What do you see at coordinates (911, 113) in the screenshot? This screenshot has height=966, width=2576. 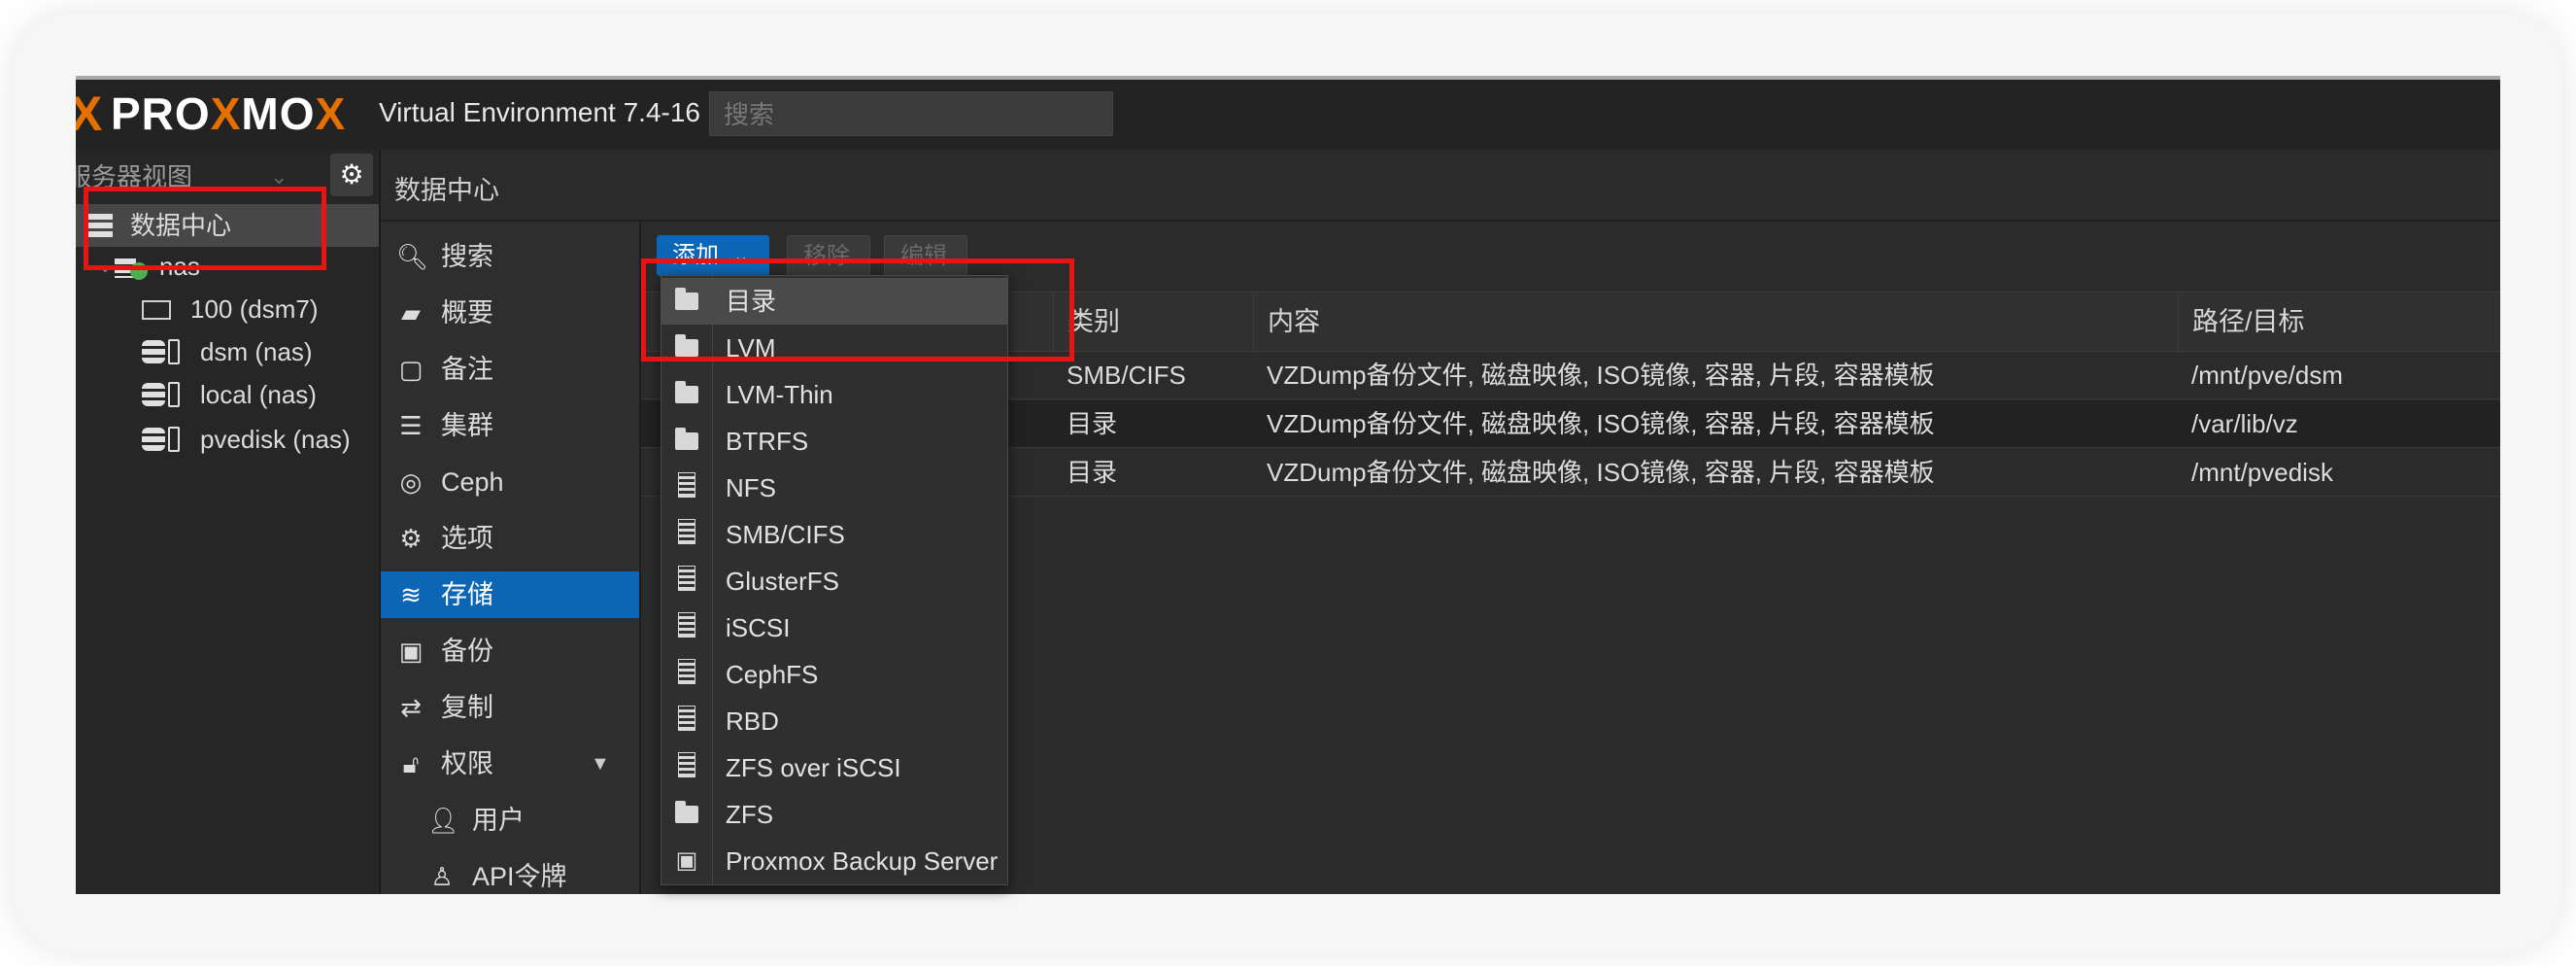 I see `search-input: 搜索` at bounding box center [911, 113].